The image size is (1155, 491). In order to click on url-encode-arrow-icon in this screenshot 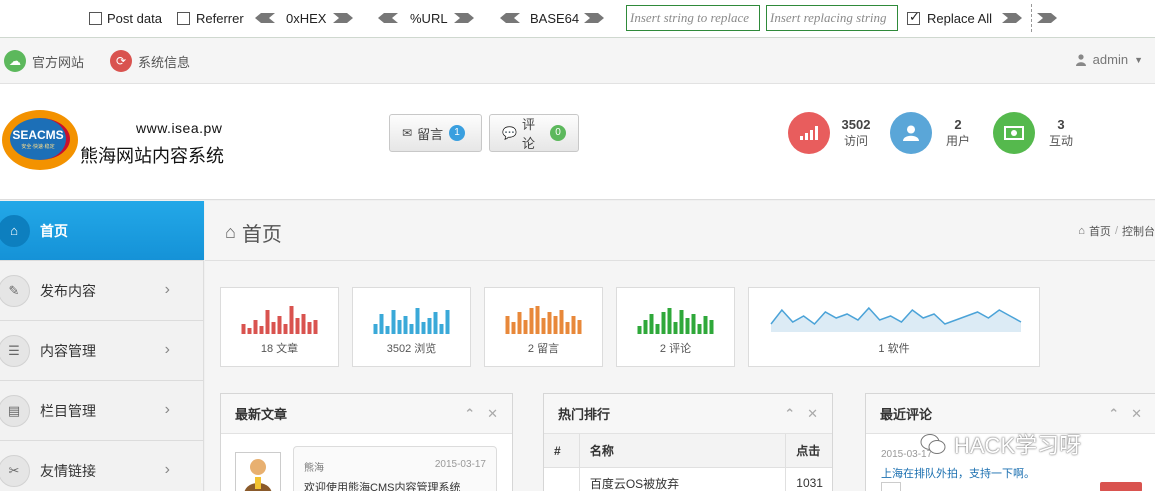, I will do `click(464, 18)`.